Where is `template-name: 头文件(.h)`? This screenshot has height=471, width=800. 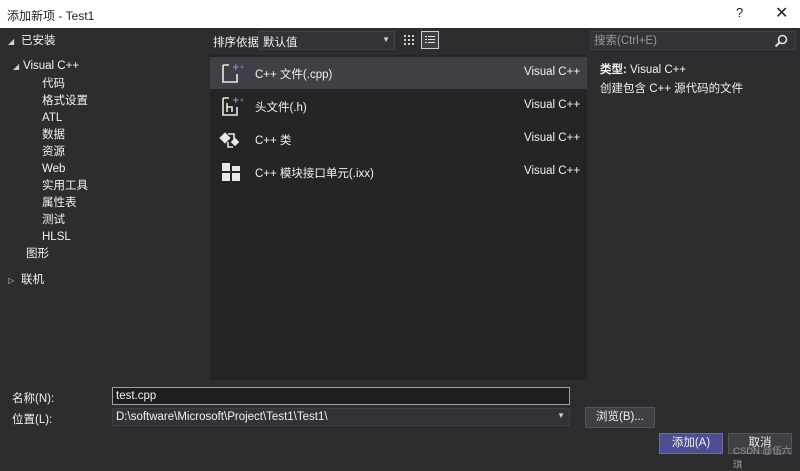 template-name: 头文件(.h) is located at coordinates (281, 108).